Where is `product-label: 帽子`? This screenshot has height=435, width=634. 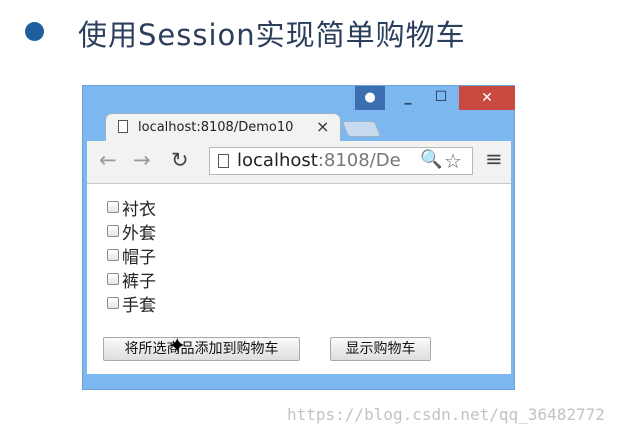
product-label: 帽子 is located at coordinates (139, 257).